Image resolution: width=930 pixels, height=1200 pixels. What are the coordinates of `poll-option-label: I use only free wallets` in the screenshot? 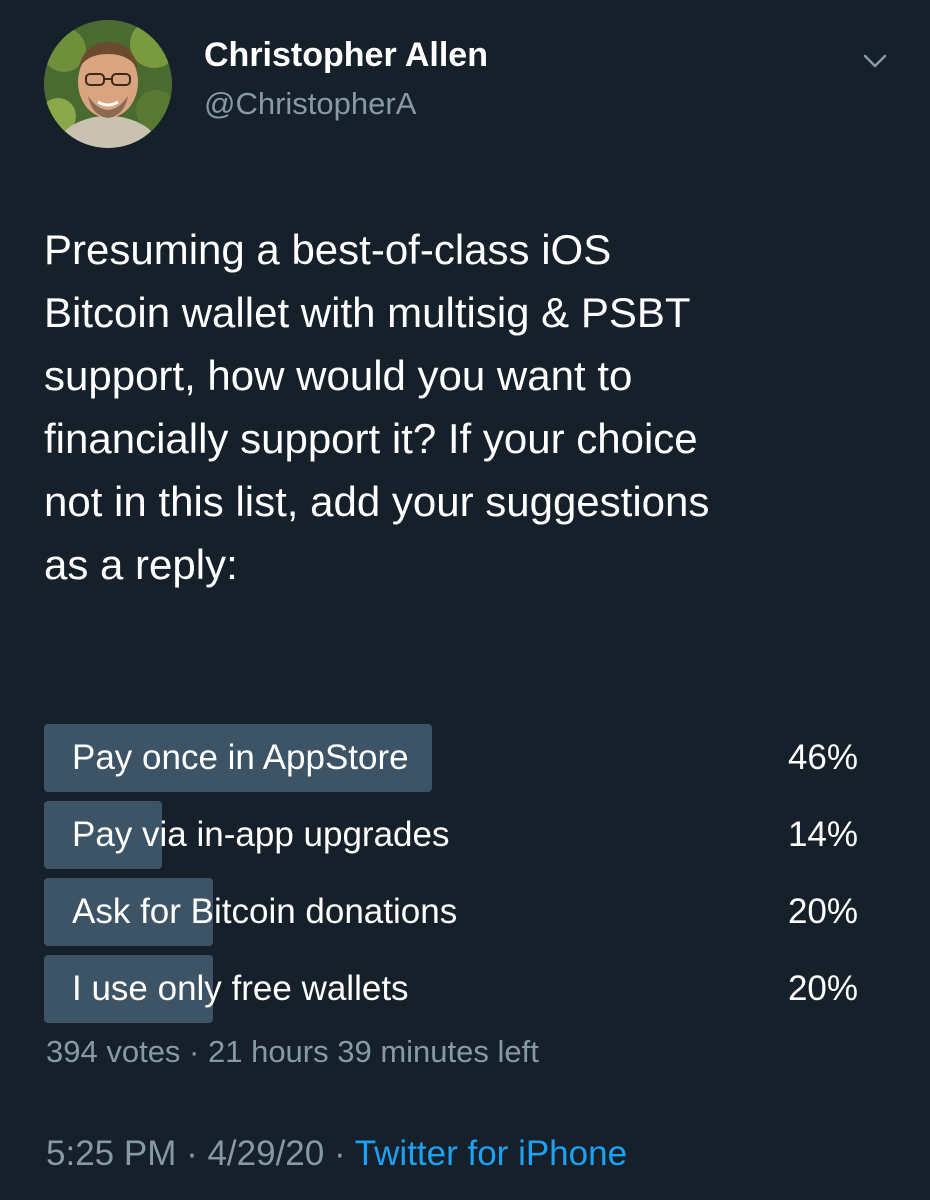 It's located at (240, 988).